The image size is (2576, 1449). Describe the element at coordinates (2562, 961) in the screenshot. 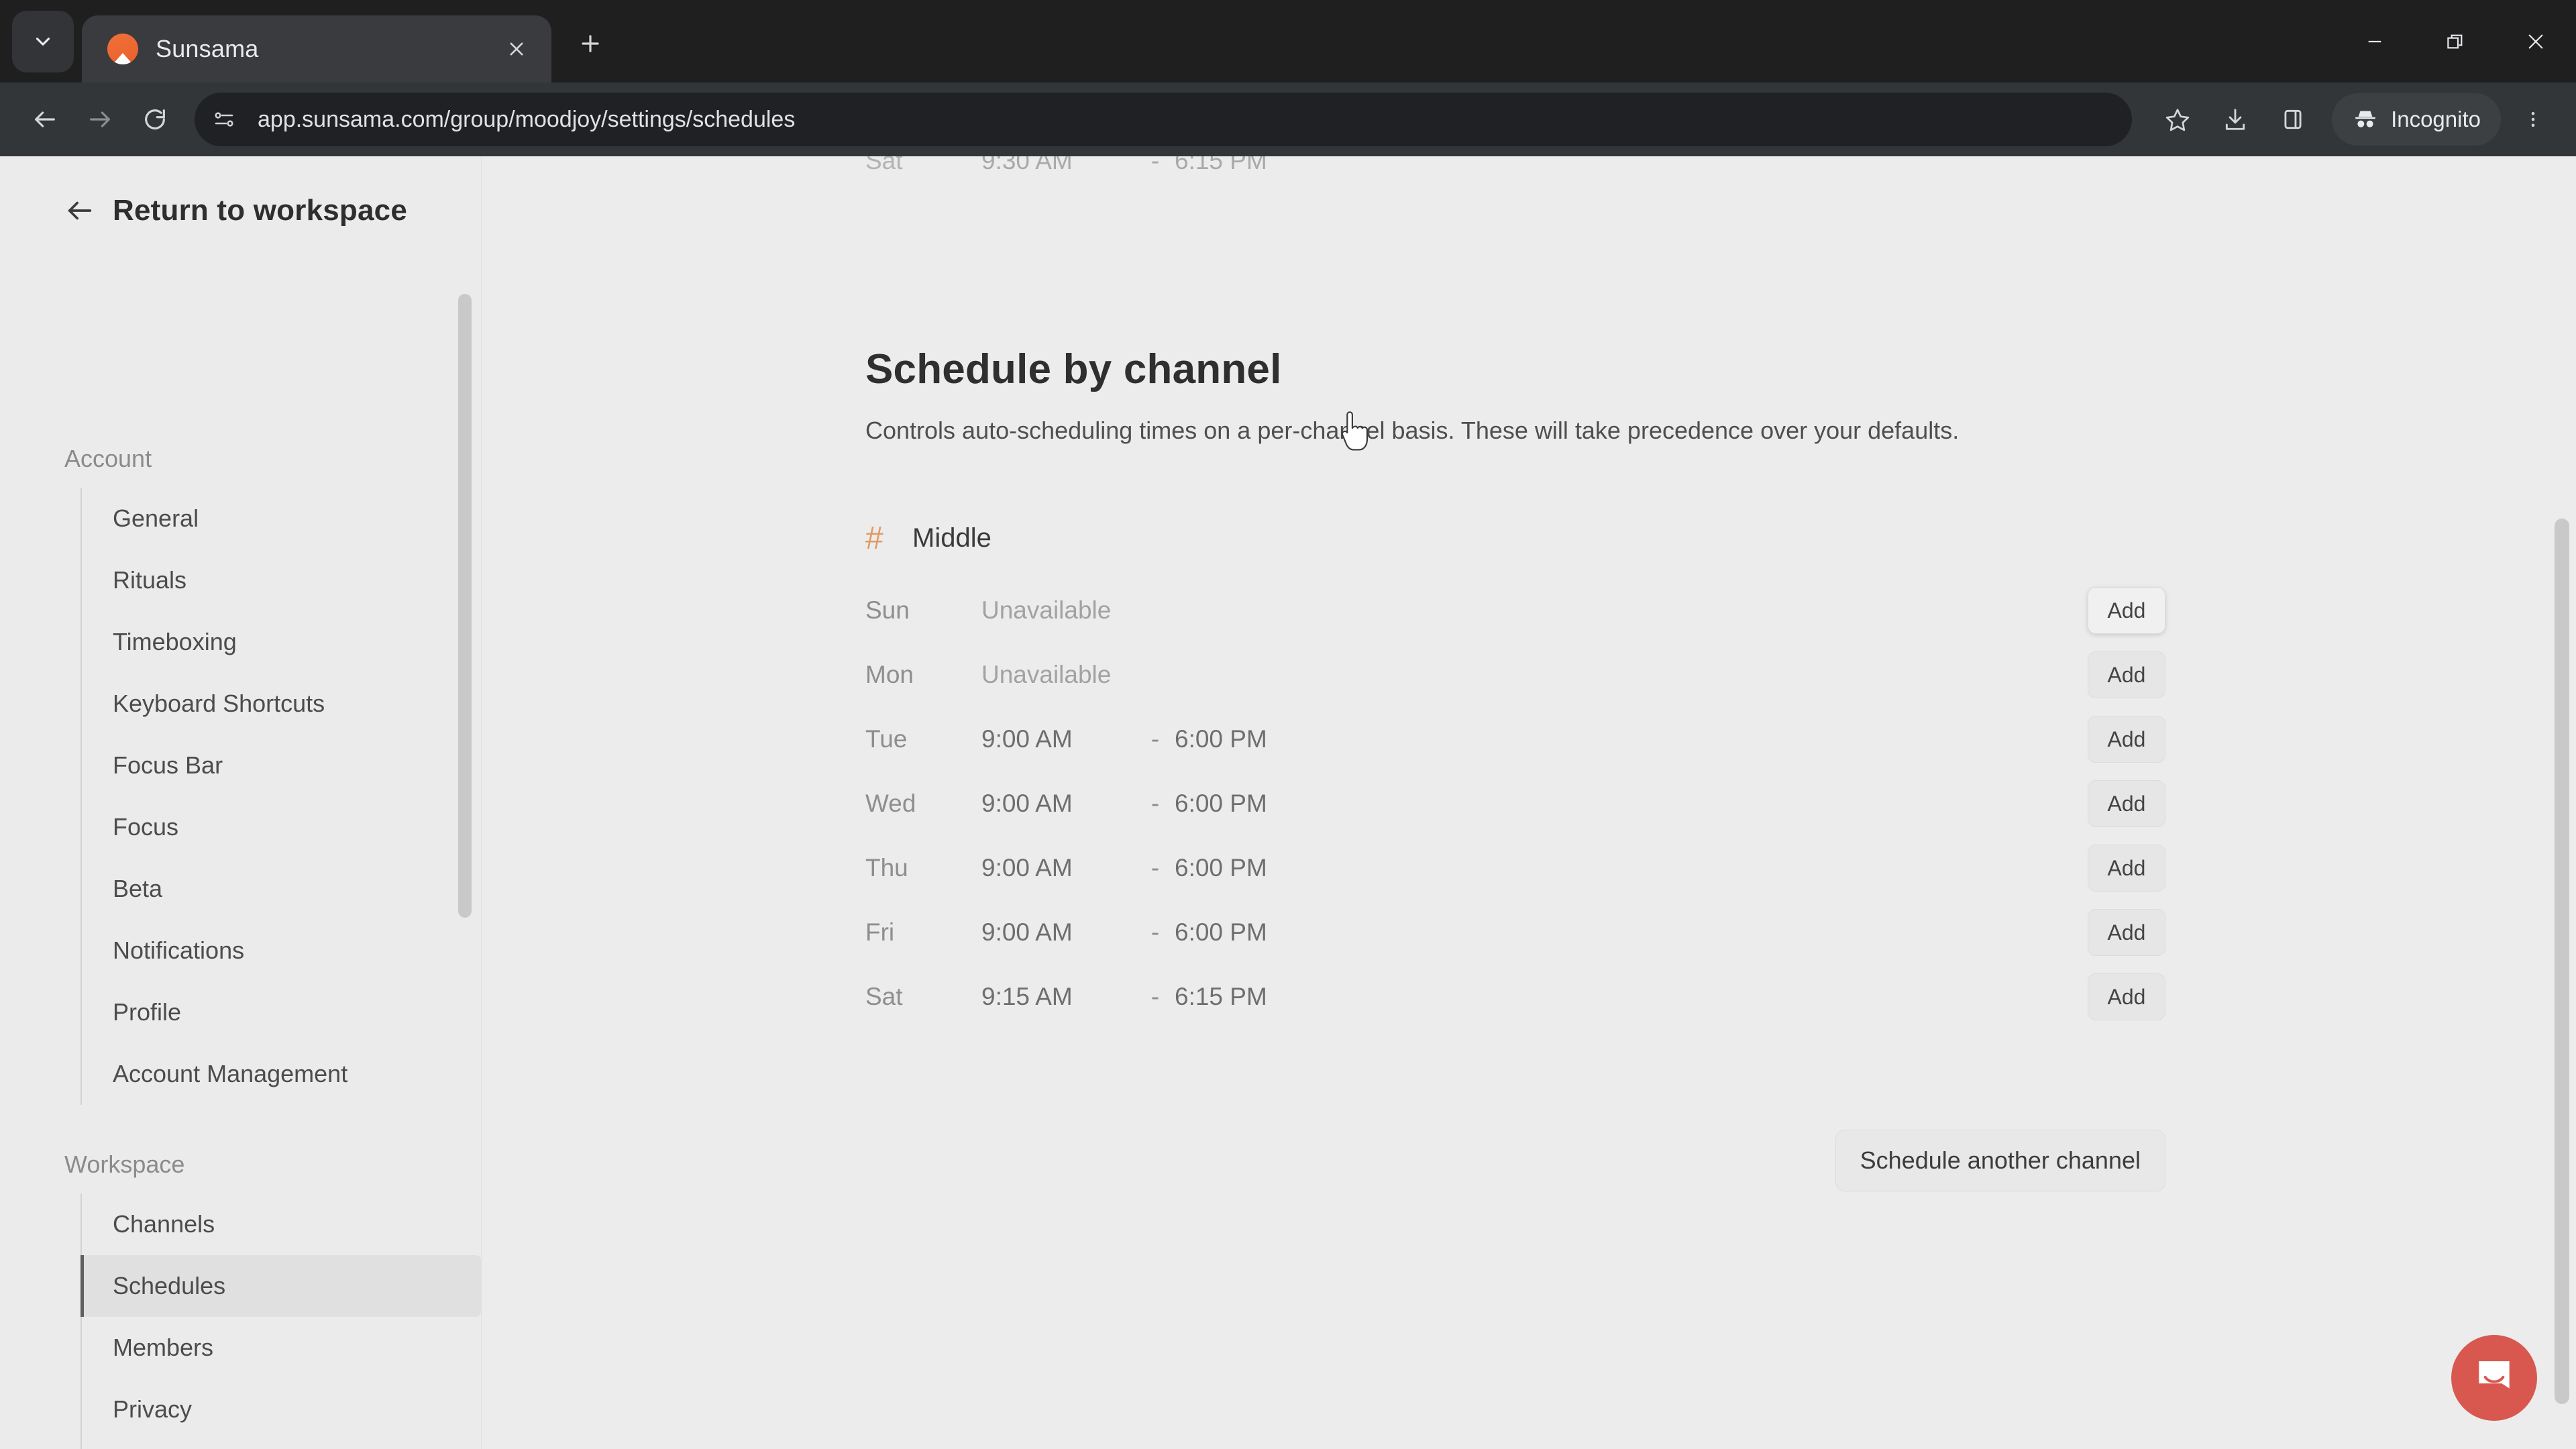

I see `page-scrollbar` at that location.